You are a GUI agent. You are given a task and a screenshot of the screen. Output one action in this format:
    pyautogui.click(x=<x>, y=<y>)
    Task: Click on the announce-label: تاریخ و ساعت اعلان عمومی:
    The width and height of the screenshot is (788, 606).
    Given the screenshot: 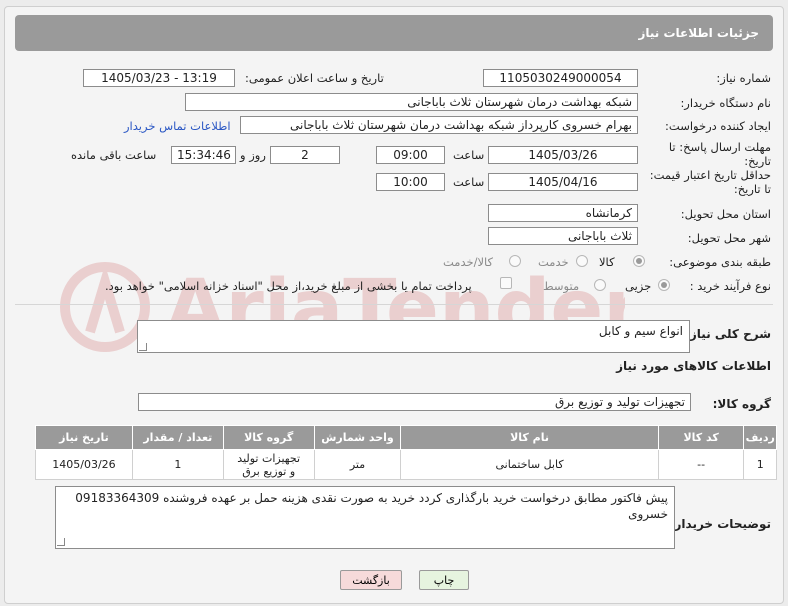 What is the action you would take?
    pyautogui.click(x=314, y=78)
    